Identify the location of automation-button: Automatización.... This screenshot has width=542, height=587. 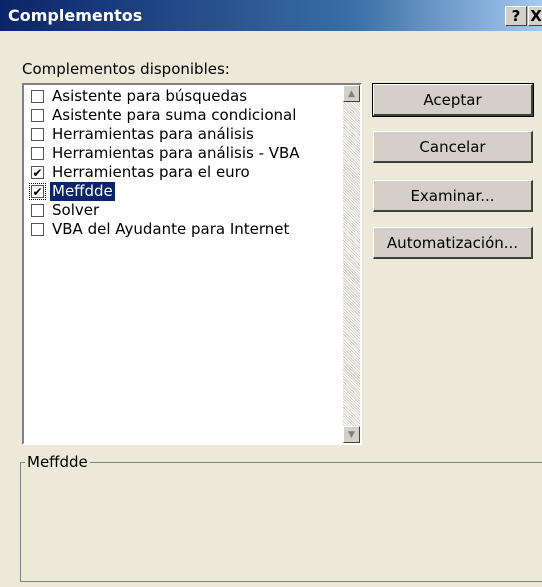
(453, 243).